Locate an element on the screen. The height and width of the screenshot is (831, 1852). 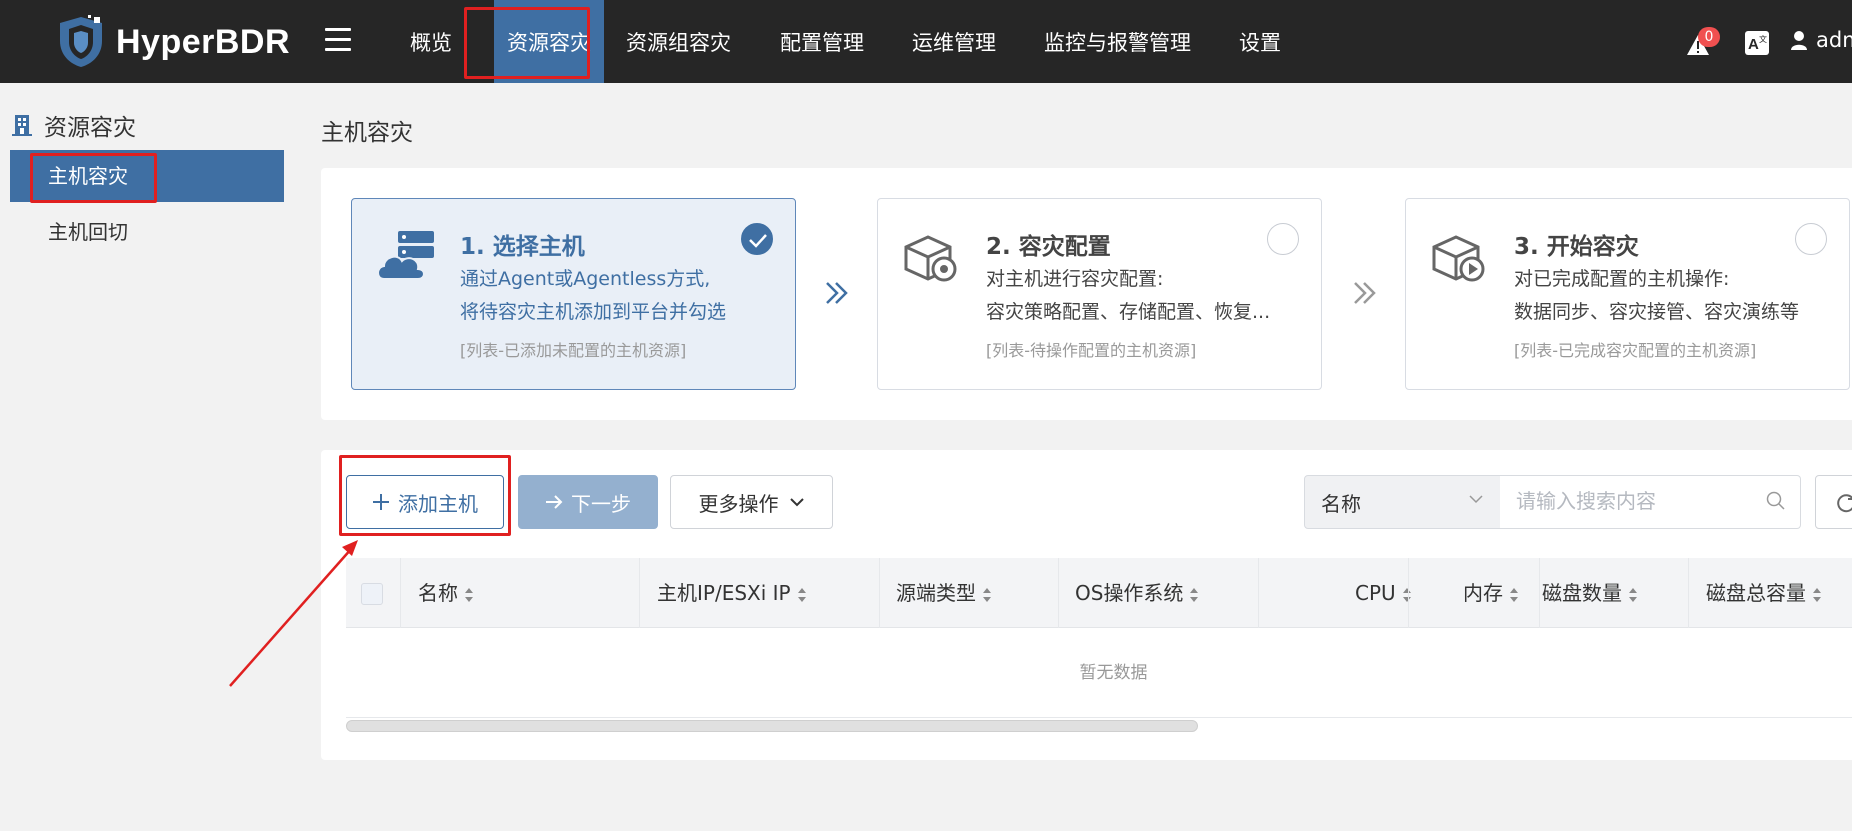
column-header-label: OS操作系统 is located at coordinates (1129, 593).